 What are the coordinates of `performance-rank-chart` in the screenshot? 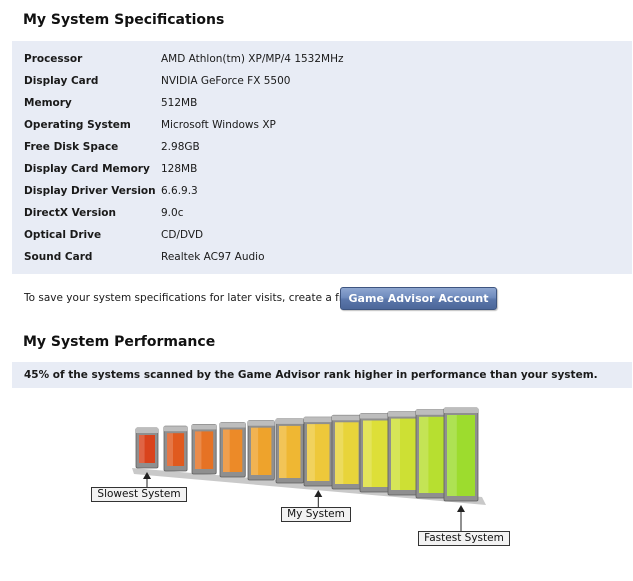 It's located at (309, 469).